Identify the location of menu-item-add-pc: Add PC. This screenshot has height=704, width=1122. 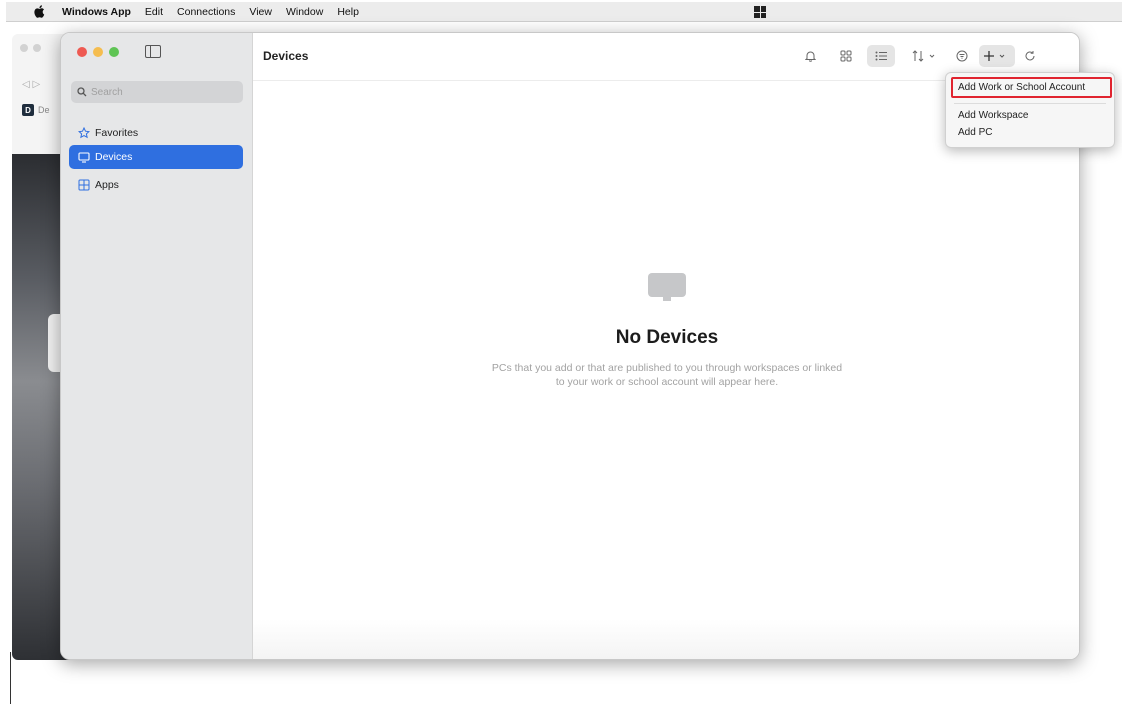
(975, 132).